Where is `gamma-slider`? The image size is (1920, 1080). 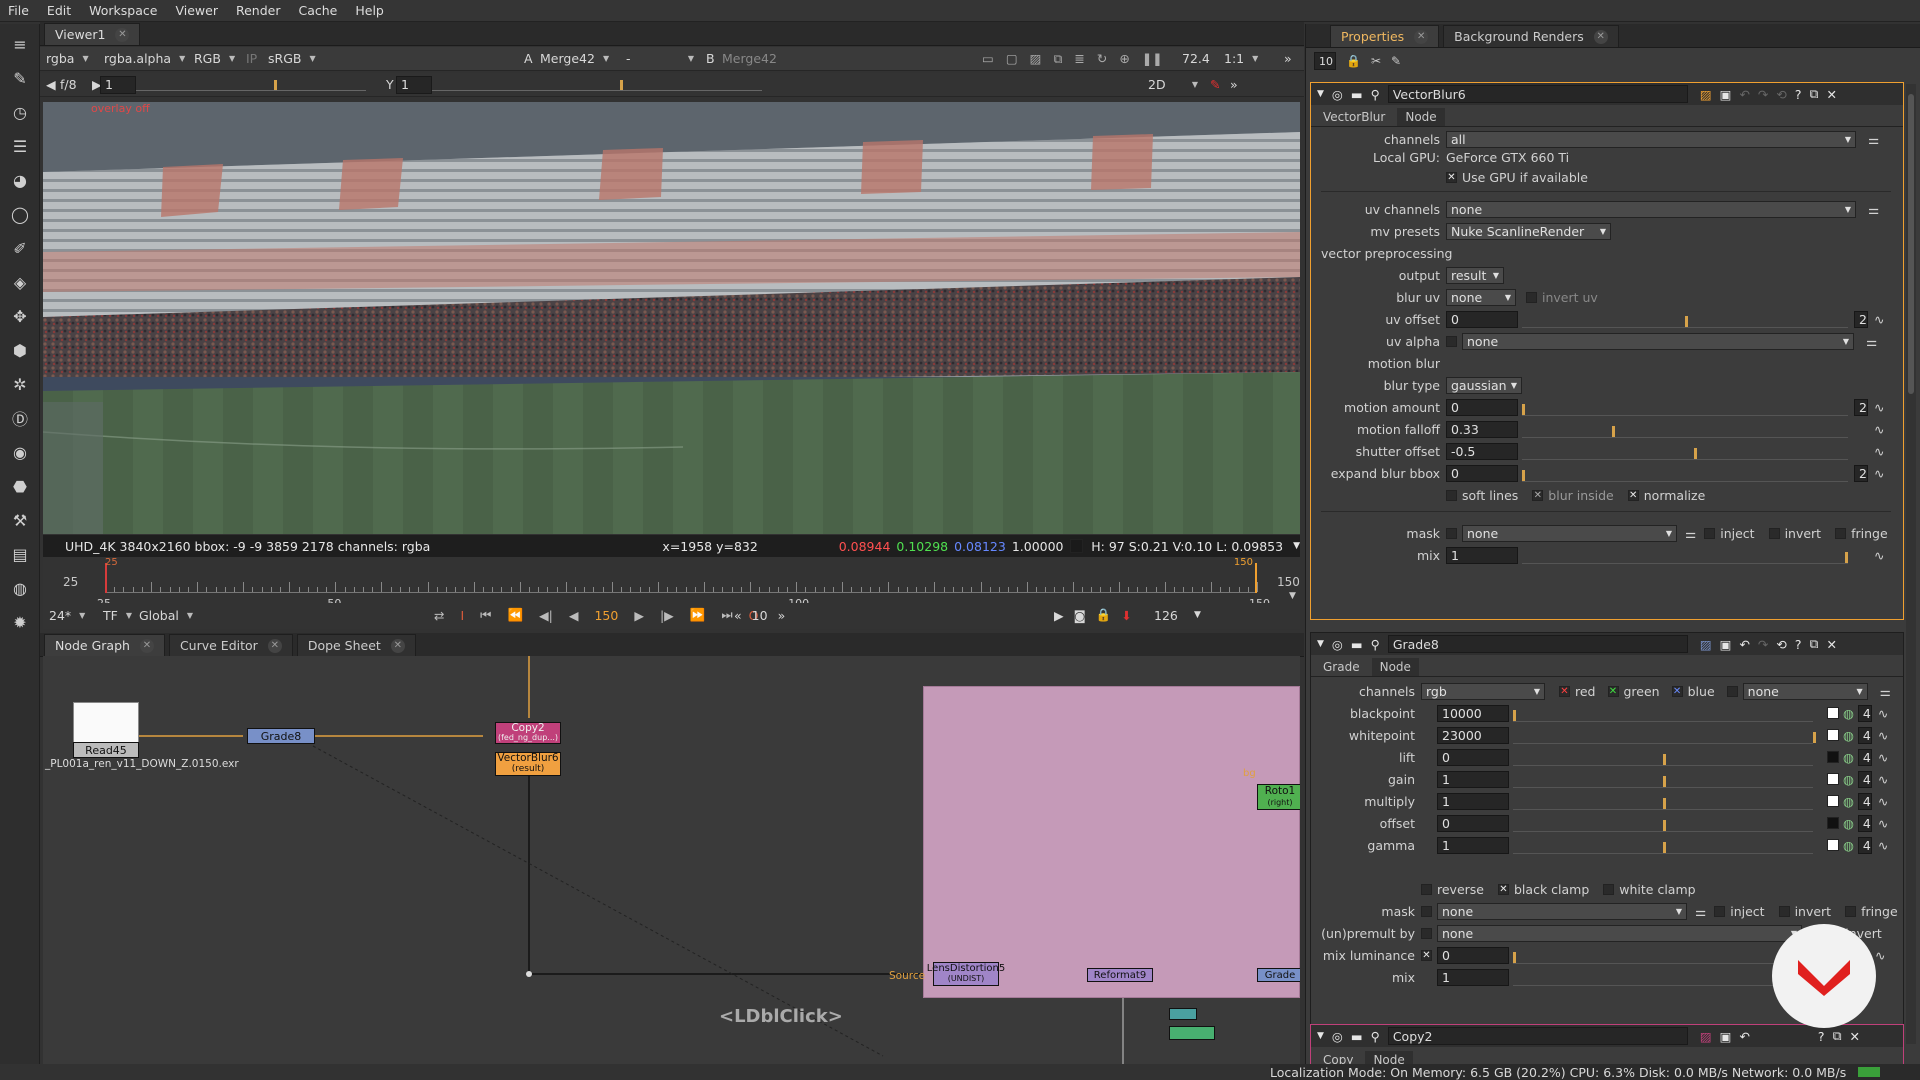
gamma-slider is located at coordinates (597, 85).